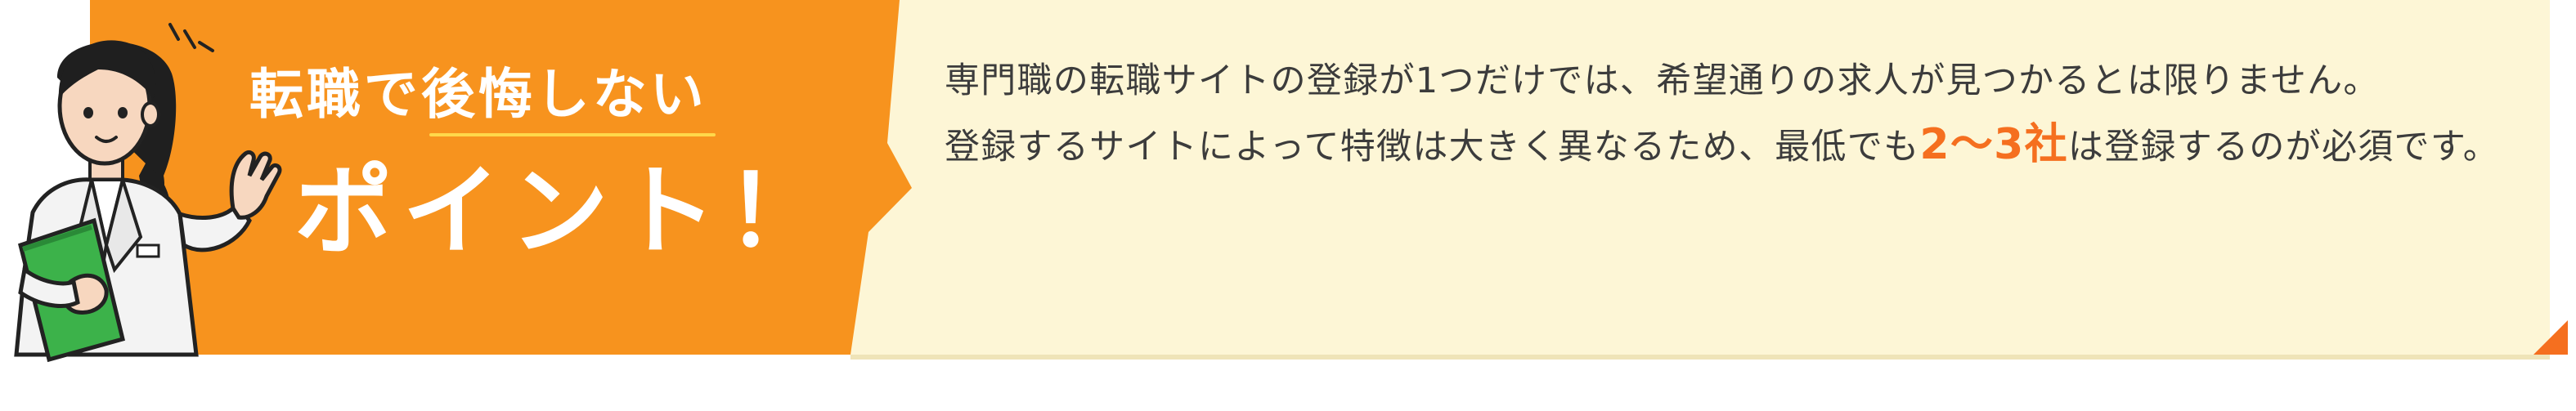  Describe the element at coordinates (1662, 80) in the screenshot. I see `body-text-part-1: 専門職の転職サイトの登録が1つだけでは、希望通りの求人が見つかるとは限りません。` at that location.